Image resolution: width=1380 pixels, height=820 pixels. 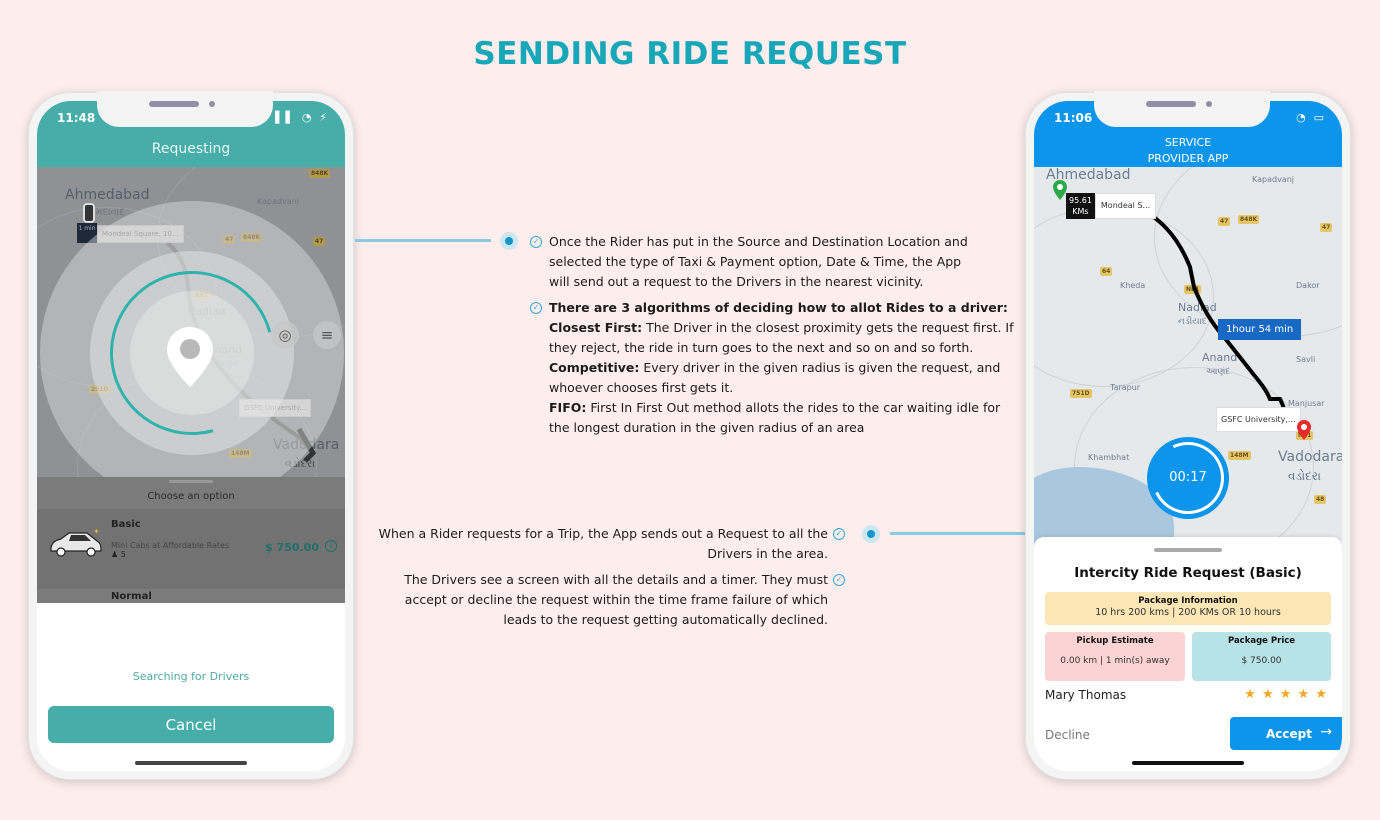 I want to click on sliders-icon: ≡, so click(x=327, y=335).